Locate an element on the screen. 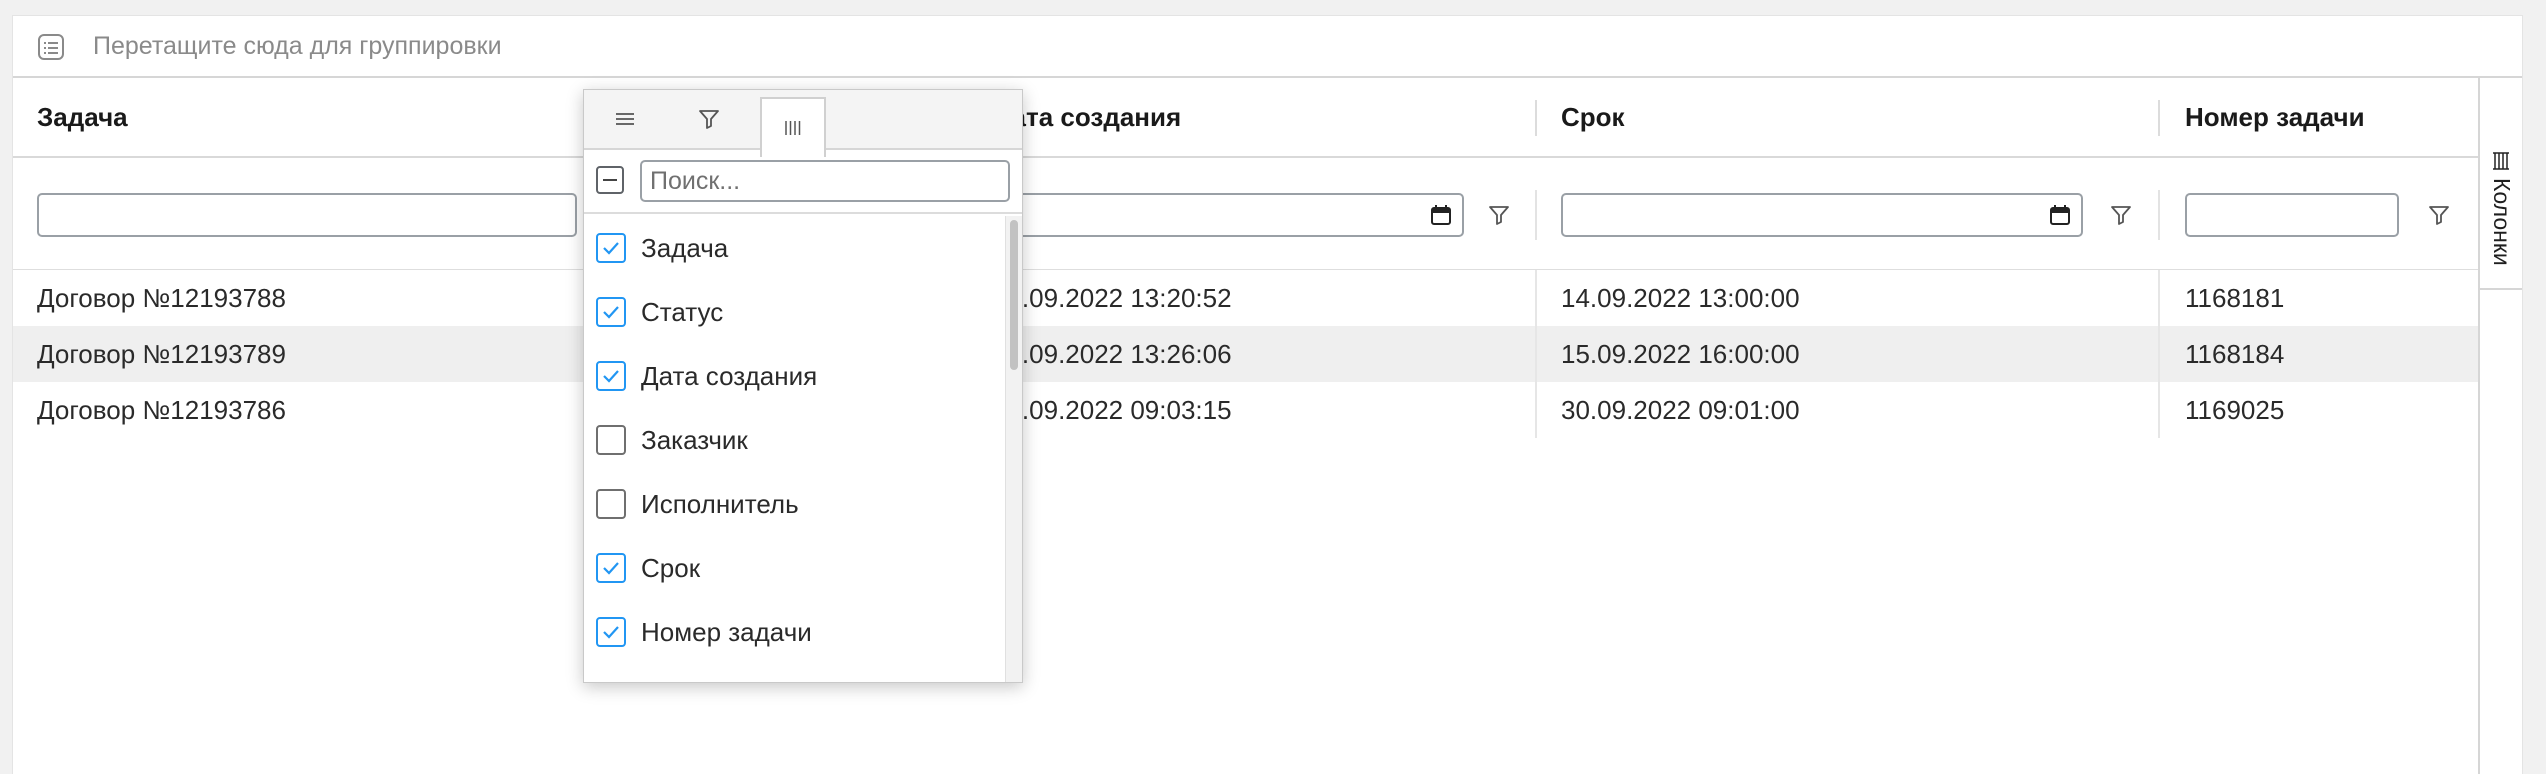 Image resolution: width=2546 pixels, height=774 pixels. column-item-customer: Заказчик is located at coordinates (794, 440).